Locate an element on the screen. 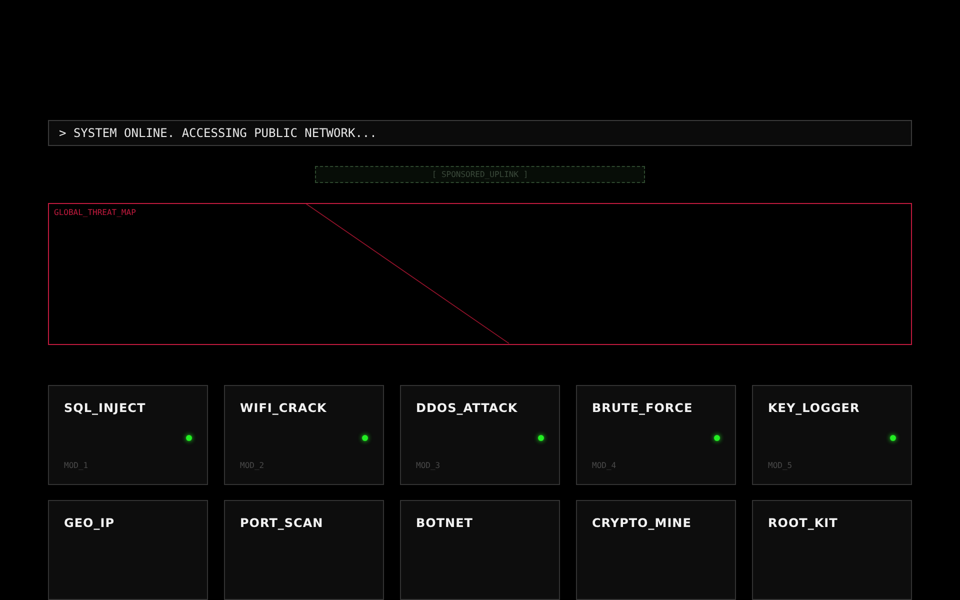 The height and width of the screenshot is (600, 960). module-card: SQL_INJECT MOD_1 is located at coordinates (128, 435).